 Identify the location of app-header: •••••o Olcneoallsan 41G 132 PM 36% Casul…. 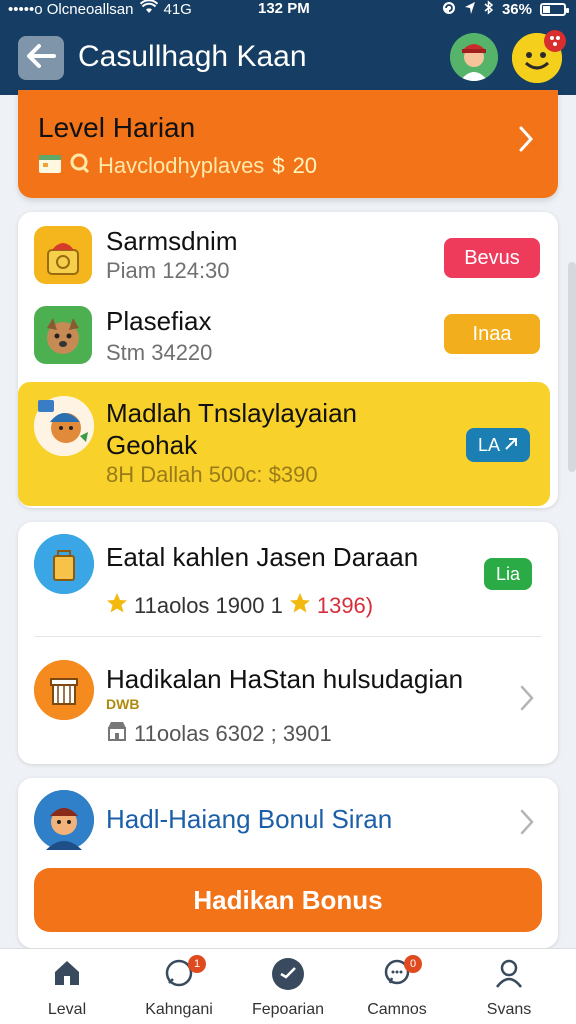
(288, 47).